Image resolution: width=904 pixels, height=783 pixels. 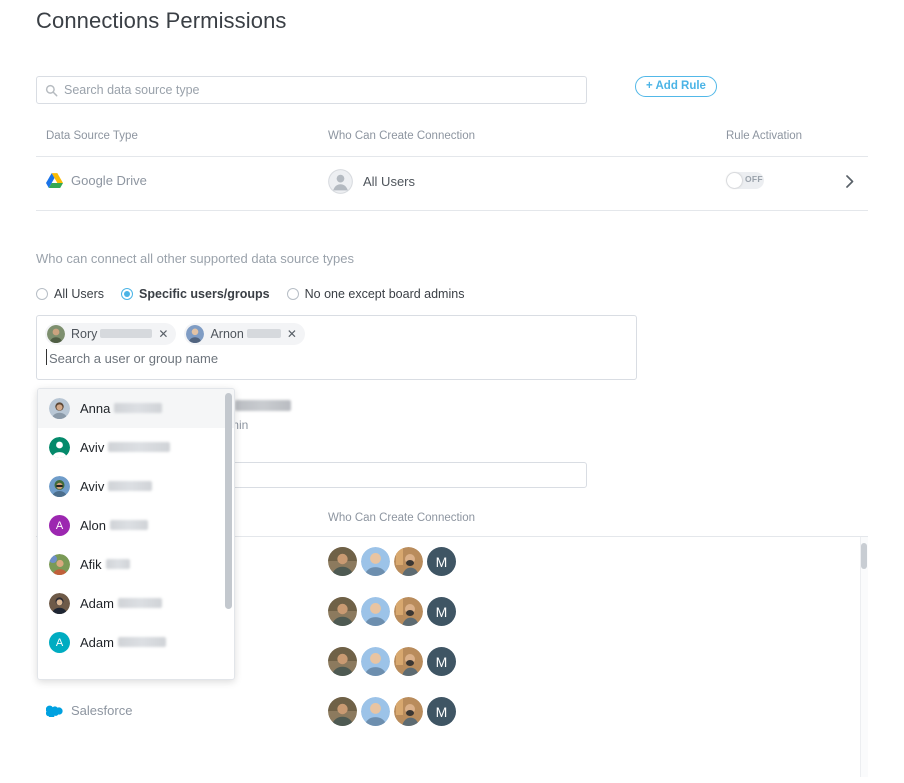 I want to click on dropdown-item-aviv-2: Aviv, so click(x=136, y=486).